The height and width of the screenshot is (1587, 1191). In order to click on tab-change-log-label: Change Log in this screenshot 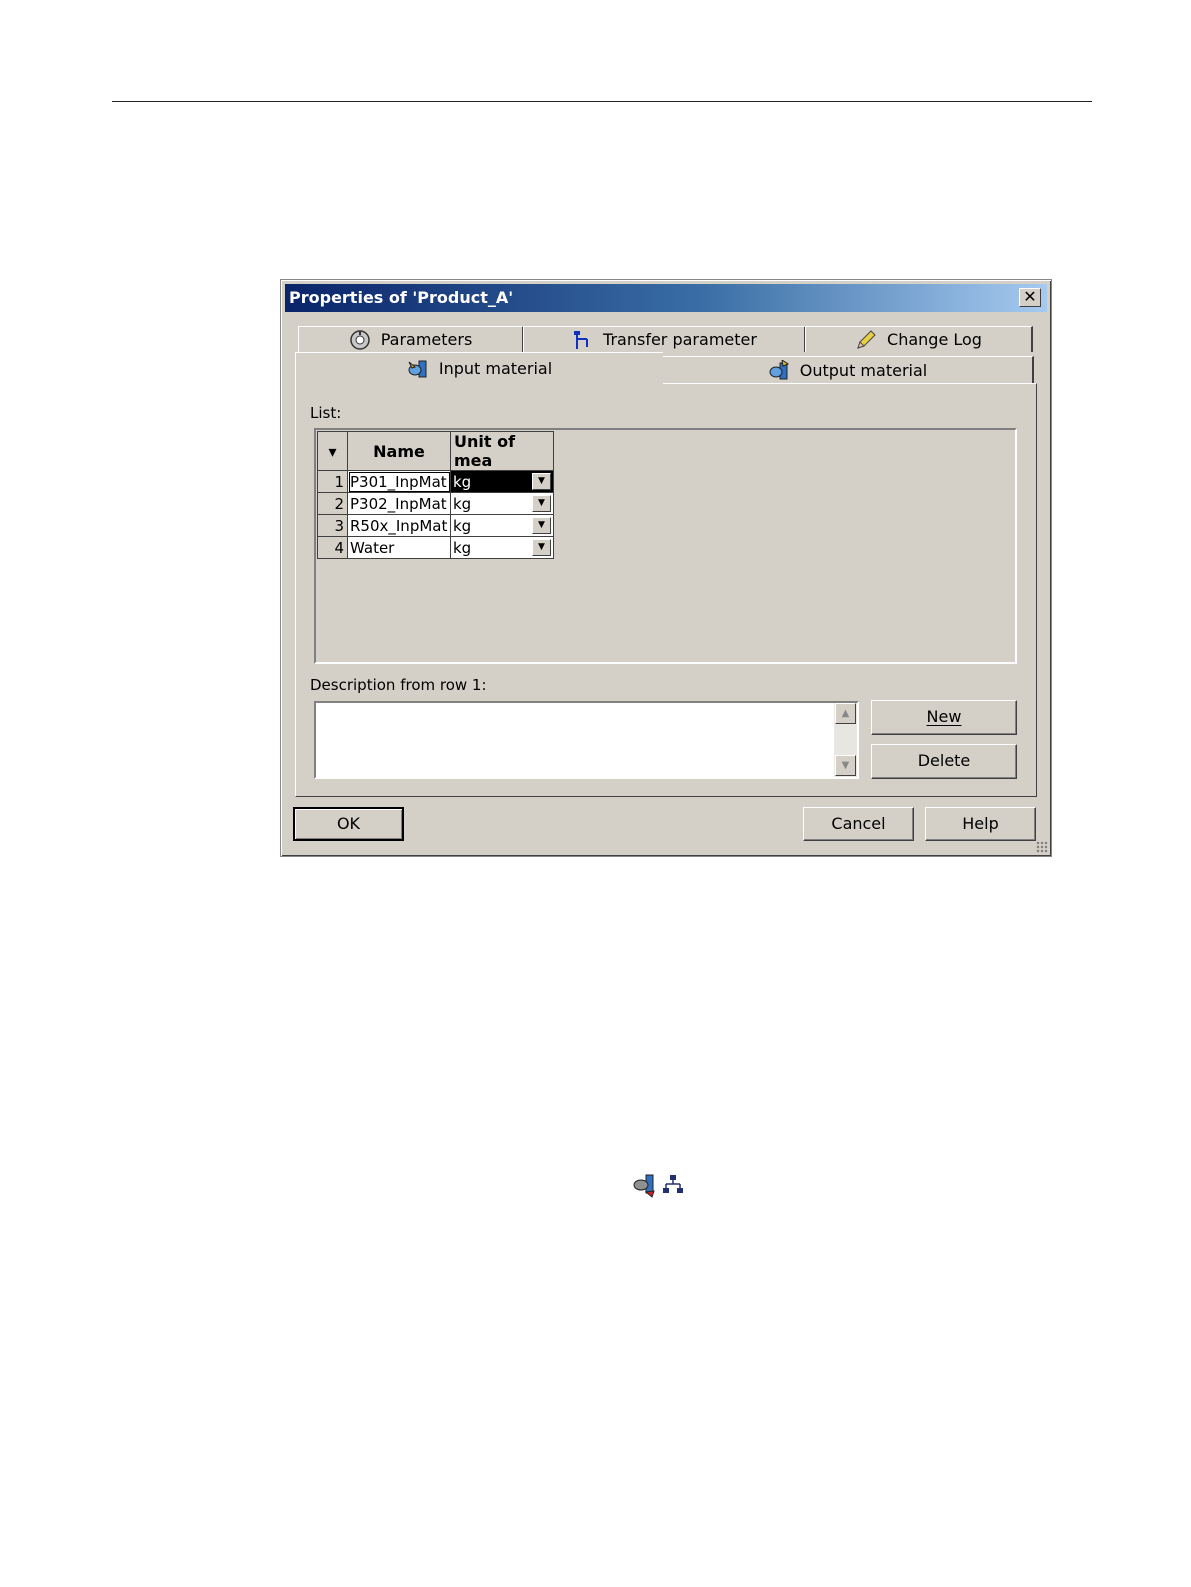, I will do `click(934, 339)`.